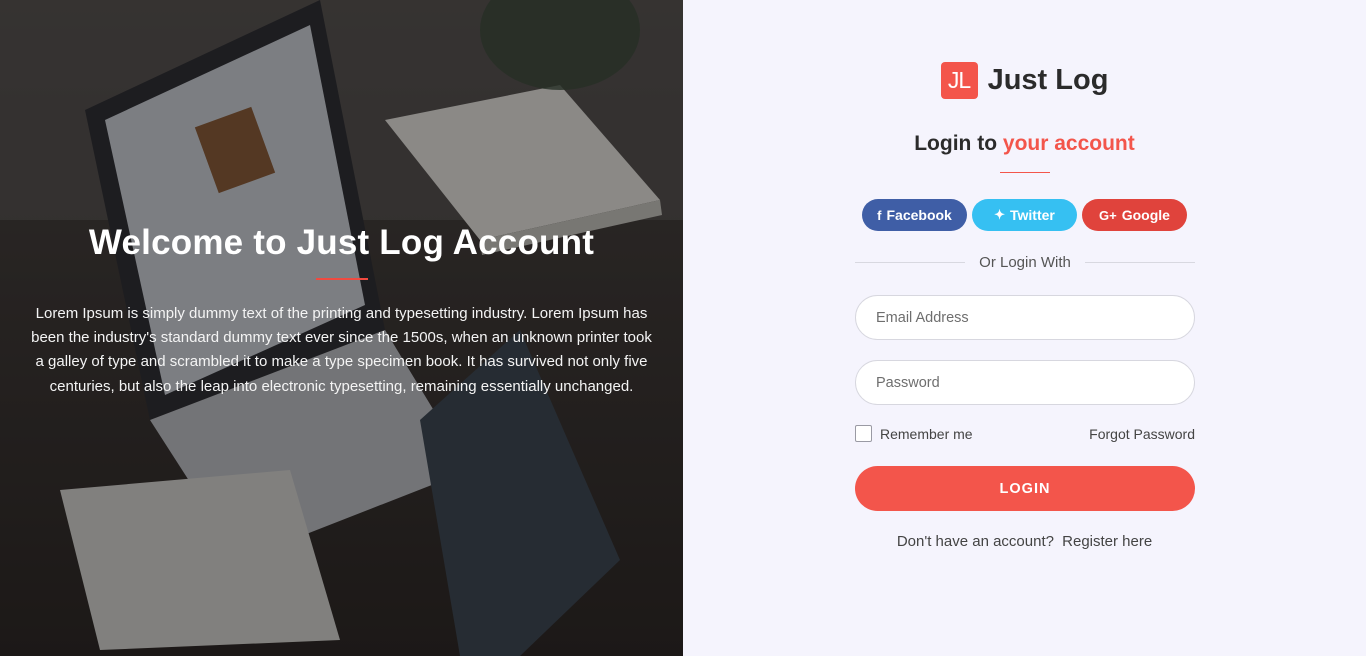 The width and height of the screenshot is (1366, 656). Describe the element at coordinates (1025, 317) in the screenshot. I see `email-field` at that location.